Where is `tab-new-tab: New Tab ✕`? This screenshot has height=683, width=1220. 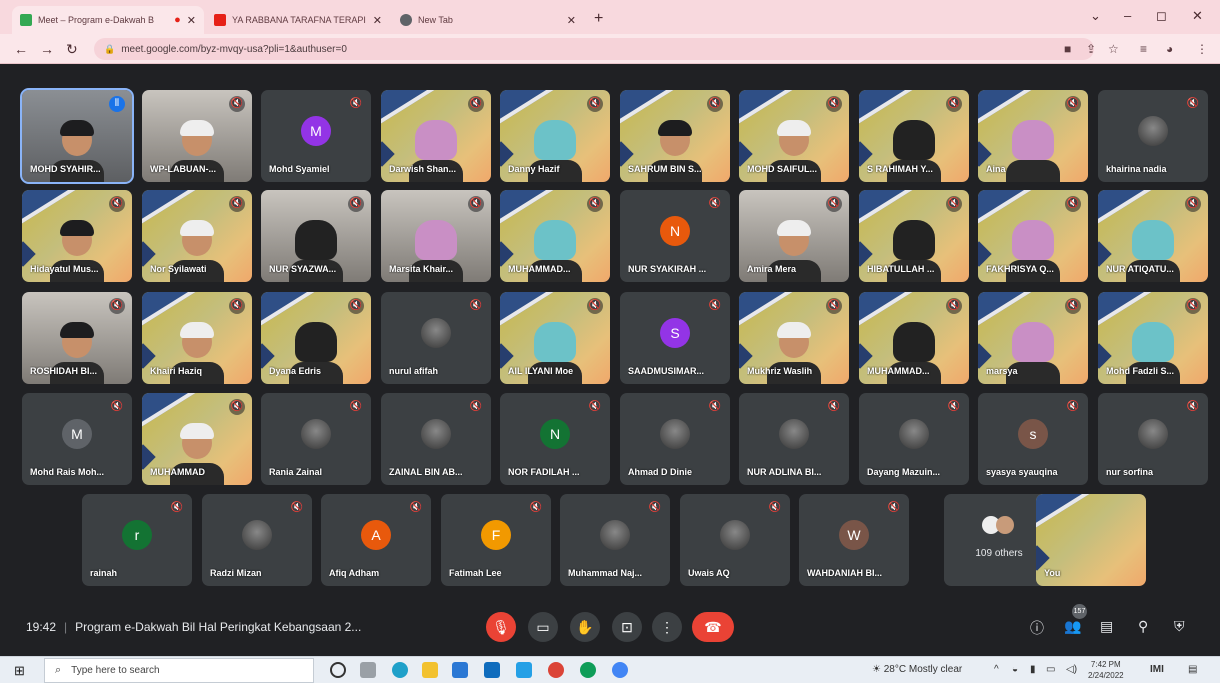 tab-new-tab: New Tab ✕ is located at coordinates (488, 20).